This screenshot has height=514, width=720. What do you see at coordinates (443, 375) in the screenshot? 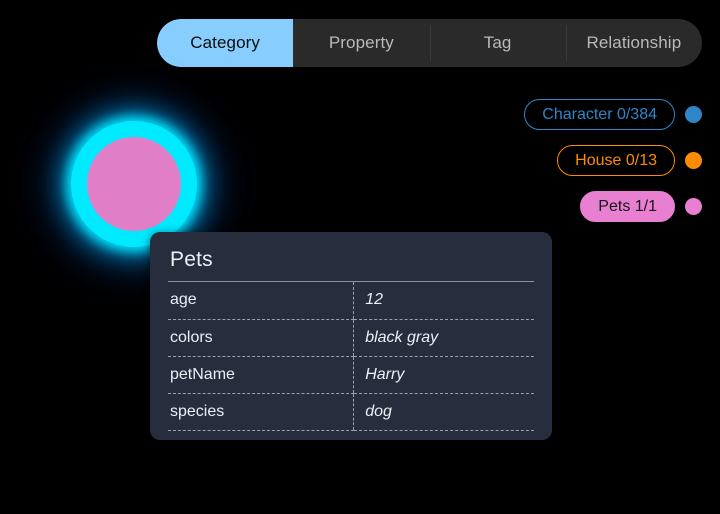
I see `property-value: Harry` at bounding box center [443, 375].